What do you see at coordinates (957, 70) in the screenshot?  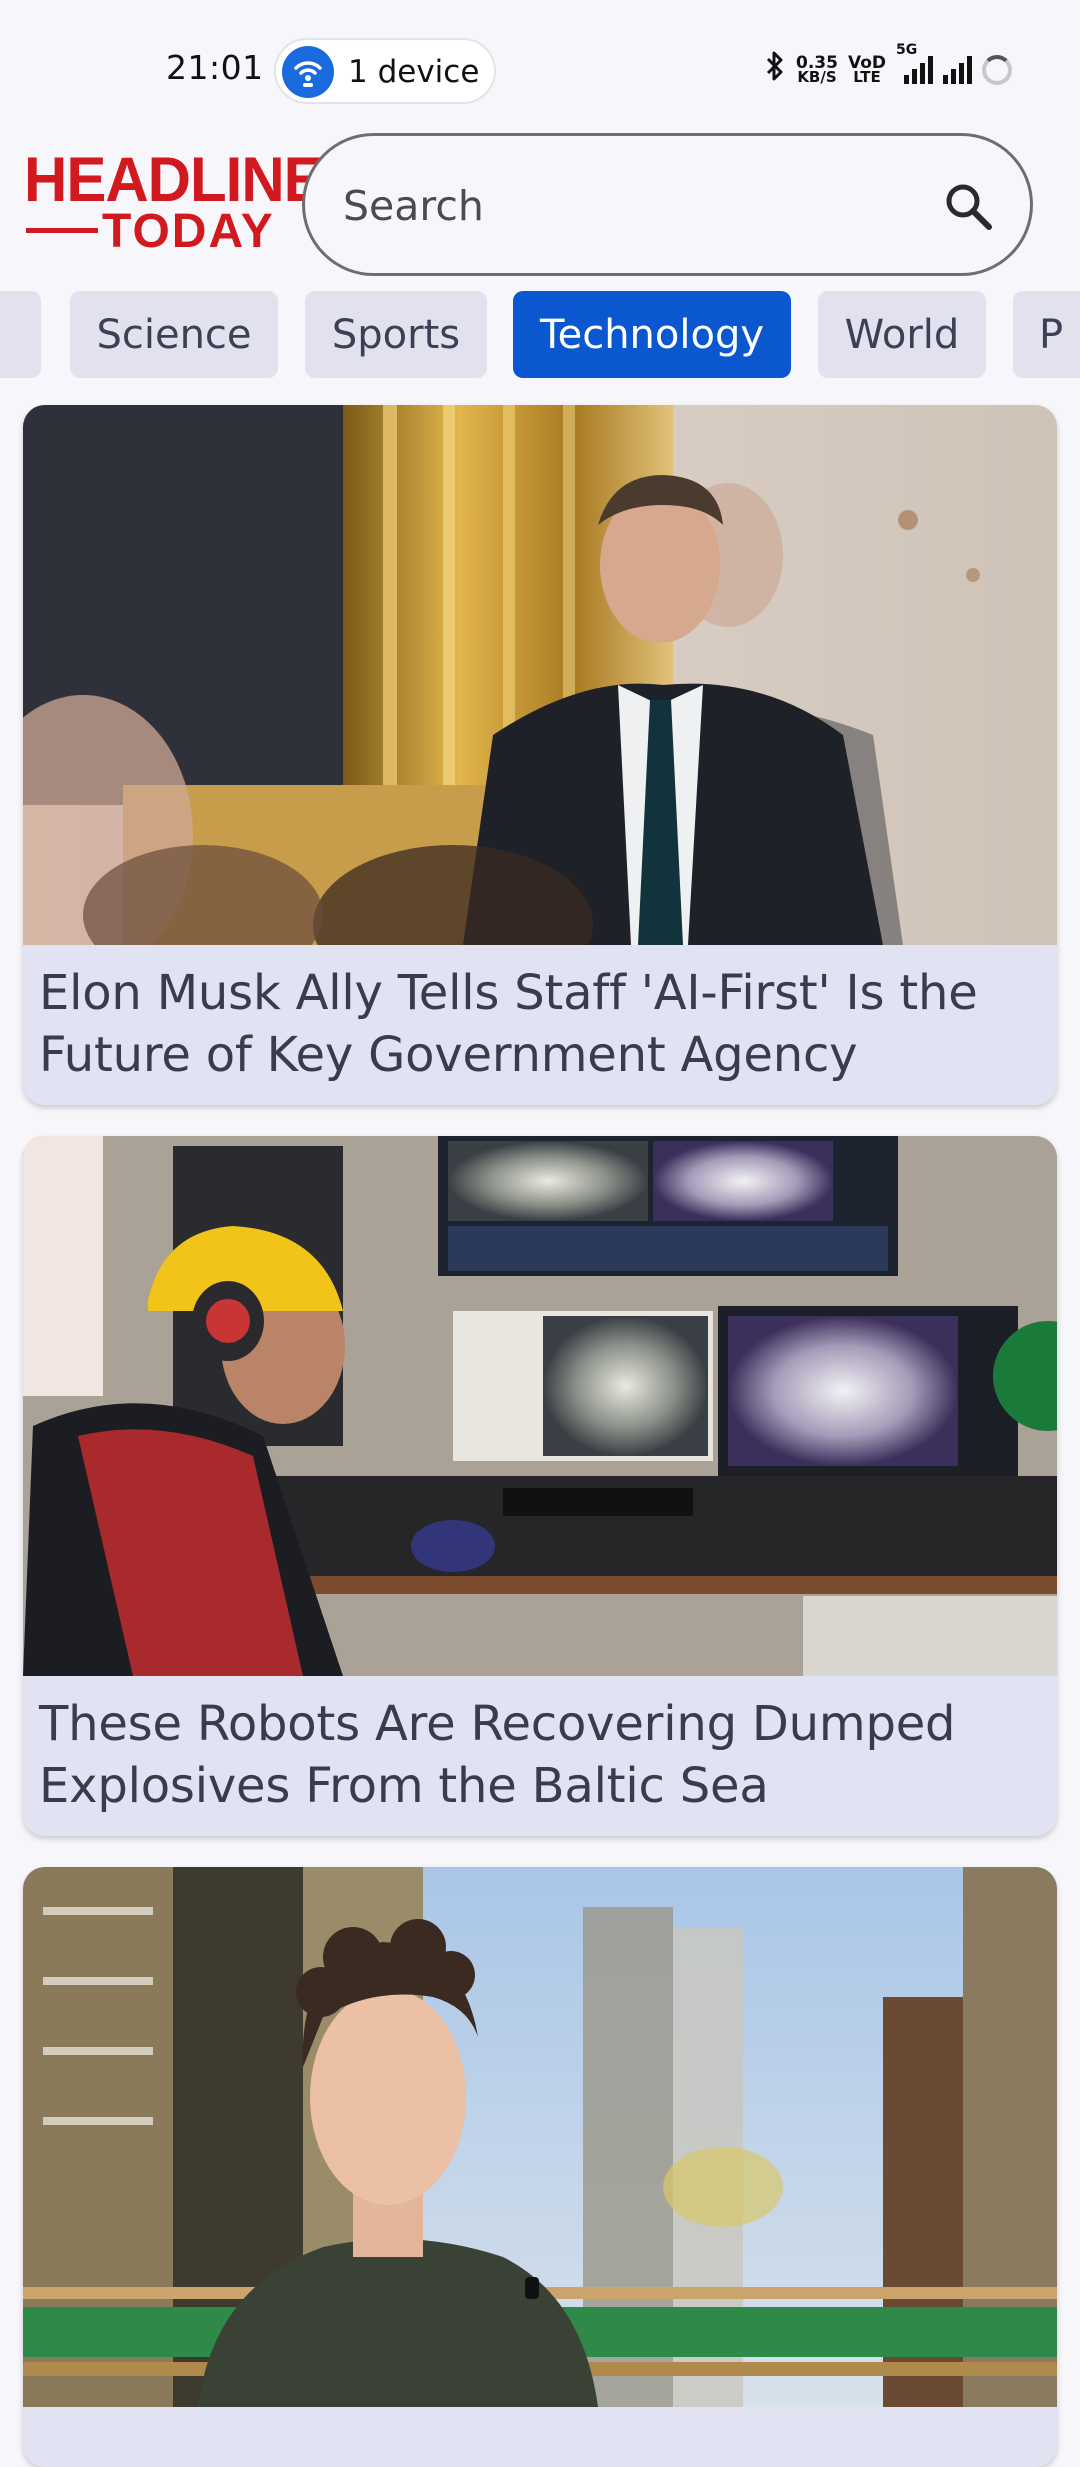 I see `signal-icon` at bounding box center [957, 70].